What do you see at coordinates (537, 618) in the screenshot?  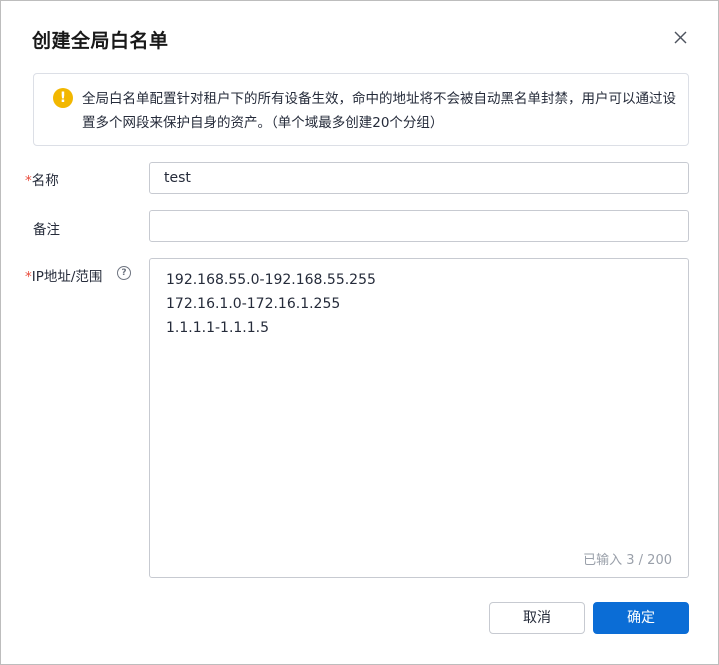 I see `cancel-button: 取消` at bounding box center [537, 618].